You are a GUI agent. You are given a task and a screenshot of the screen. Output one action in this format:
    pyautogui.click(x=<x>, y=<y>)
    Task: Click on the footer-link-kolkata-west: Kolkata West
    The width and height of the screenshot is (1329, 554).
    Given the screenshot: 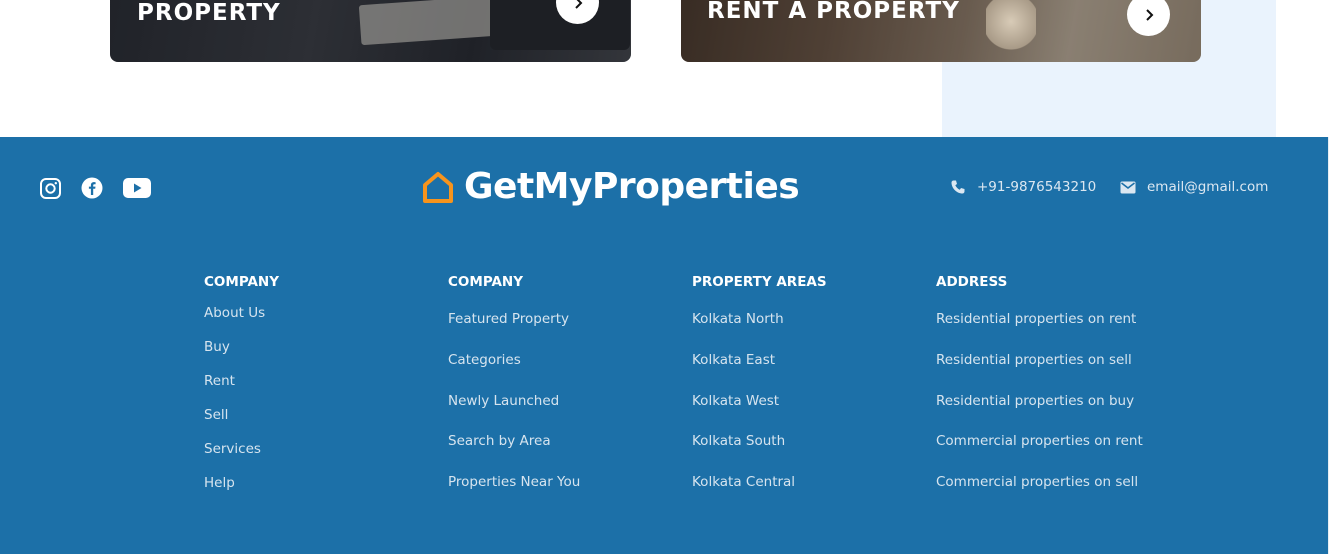 What is the action you would take?
    pyautogui.click(x=735, y=401)
    